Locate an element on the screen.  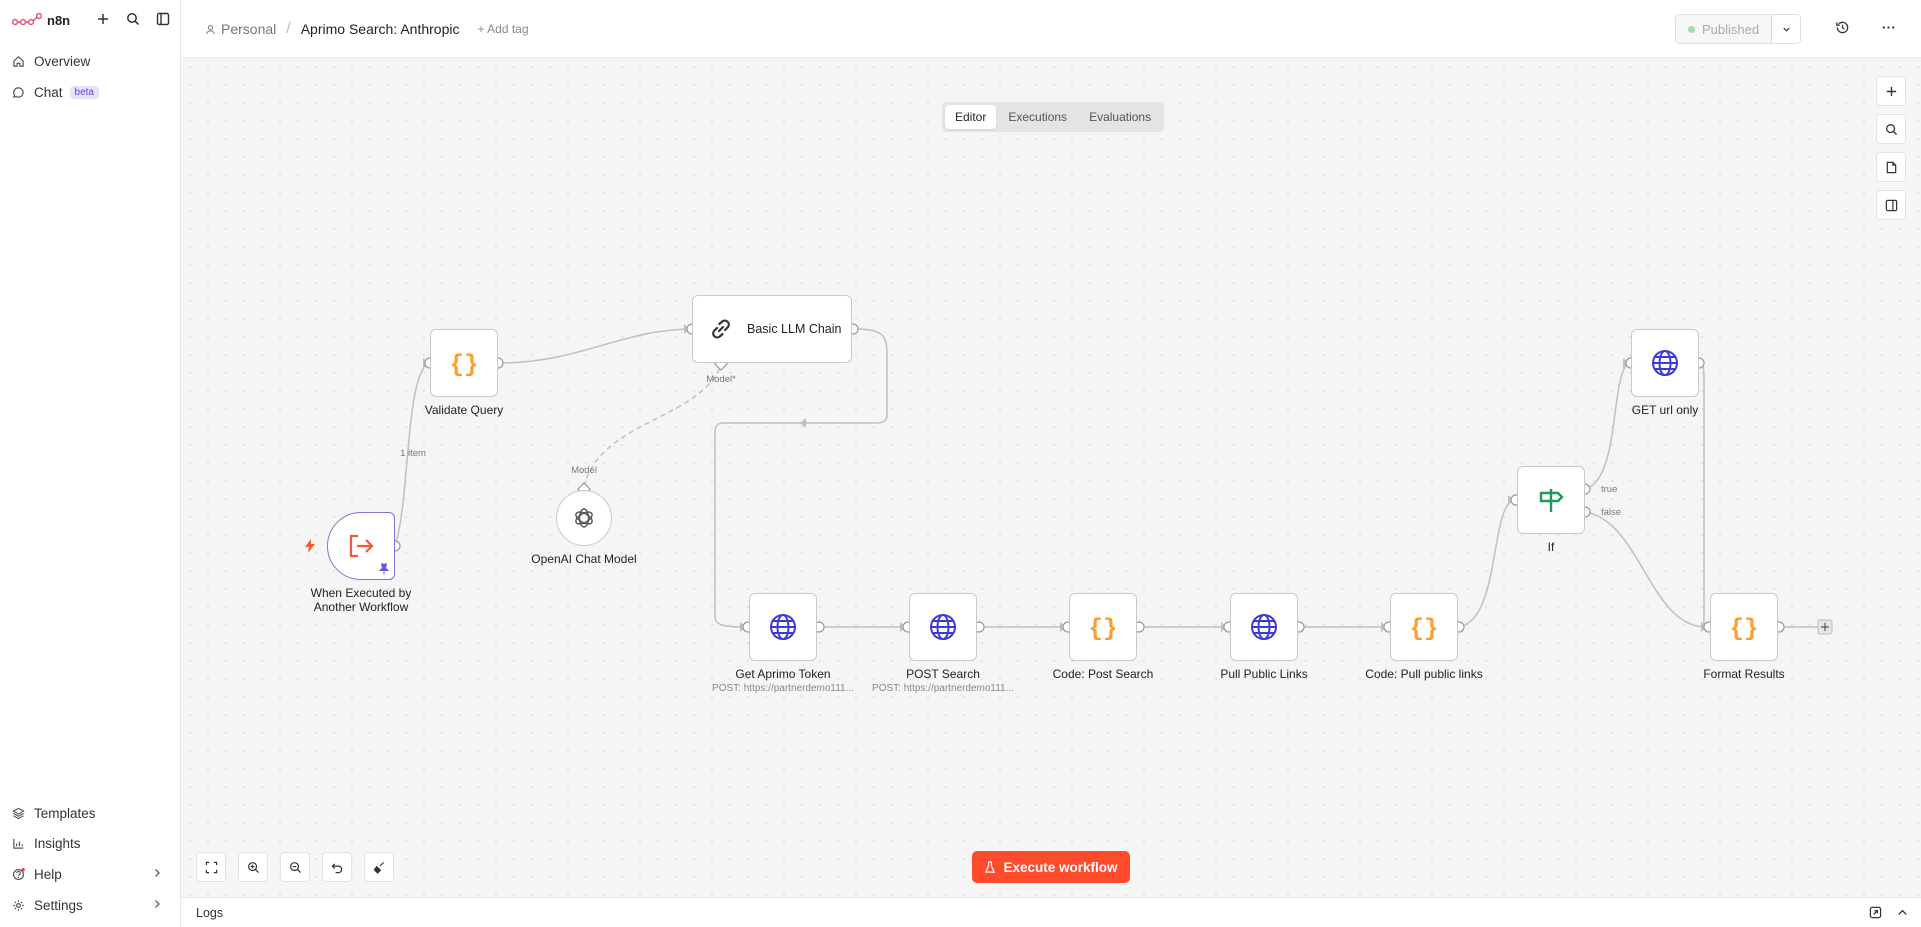
node-basic-llm-chain: Basic LLM Chain is located at coordinates (772, 329).